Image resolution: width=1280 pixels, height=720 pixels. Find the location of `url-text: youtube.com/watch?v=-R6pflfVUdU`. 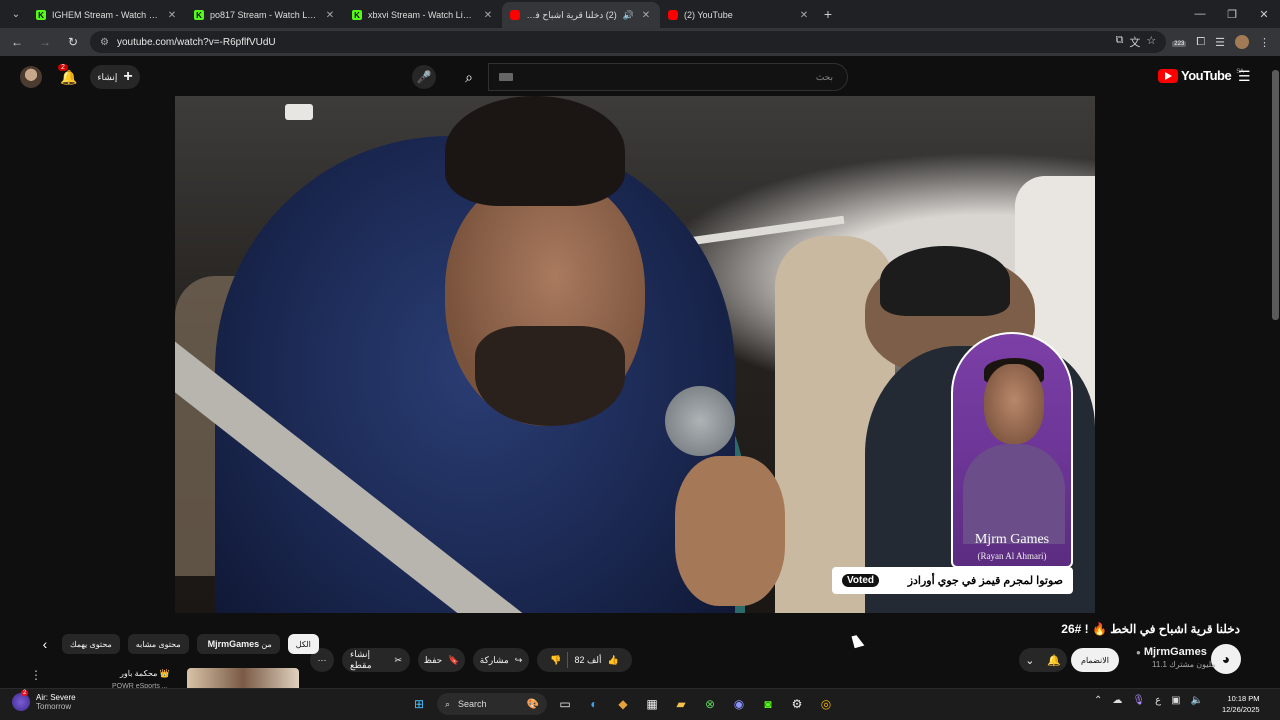

url-text: youtube.com/watch?v=-R6pflfVUdU is located at coordinates (196, 42).